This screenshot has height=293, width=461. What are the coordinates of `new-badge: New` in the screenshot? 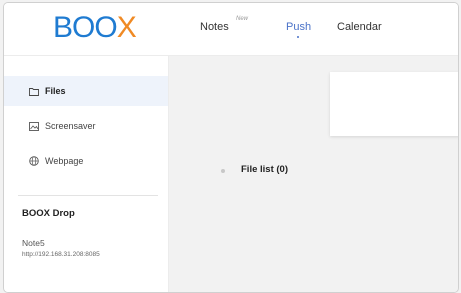 It's located at (242, 19).